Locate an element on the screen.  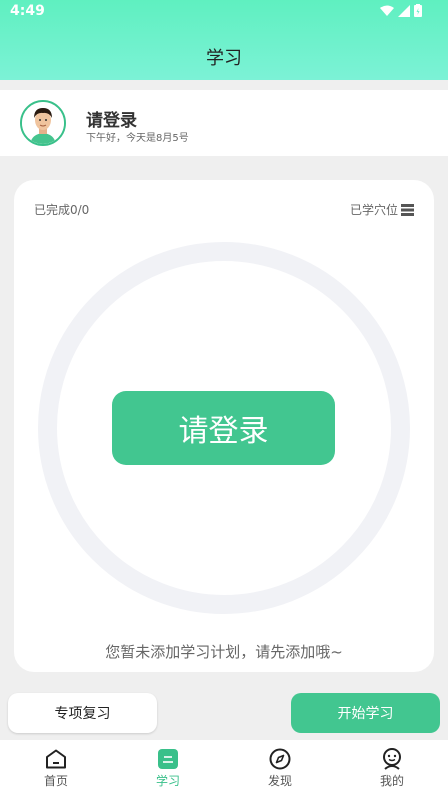
tab-discover: 发现 is located at coordinates (280, 768).